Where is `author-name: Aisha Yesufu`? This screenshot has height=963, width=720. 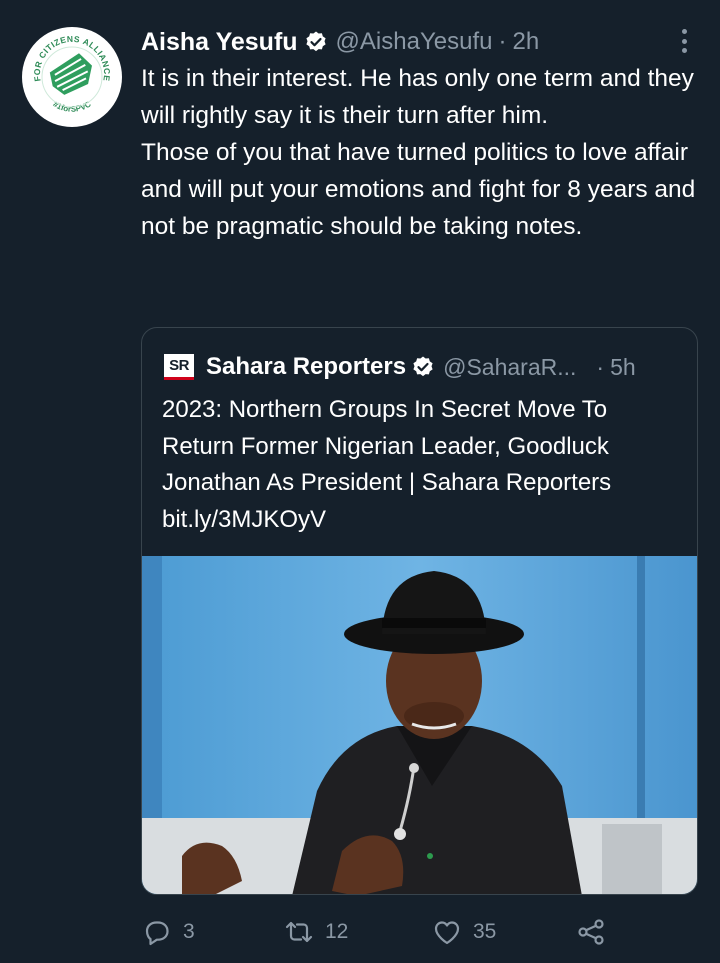 author-name: Aisha Yesufu is located at coordinates (219, 42).